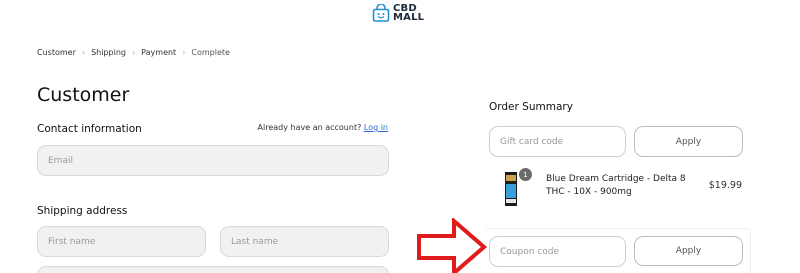  I want to click on order-summary-heading: Order Summary, so click(531, 107).